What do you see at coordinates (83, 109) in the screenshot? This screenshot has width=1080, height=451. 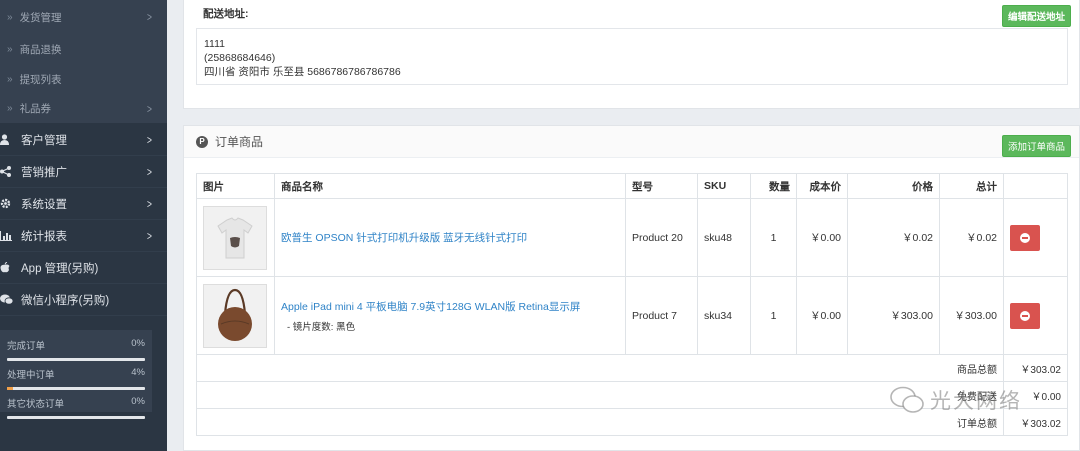 I see `sidebar-item-giftcards: » 礼品券 >` at bounding box center [83, 109].